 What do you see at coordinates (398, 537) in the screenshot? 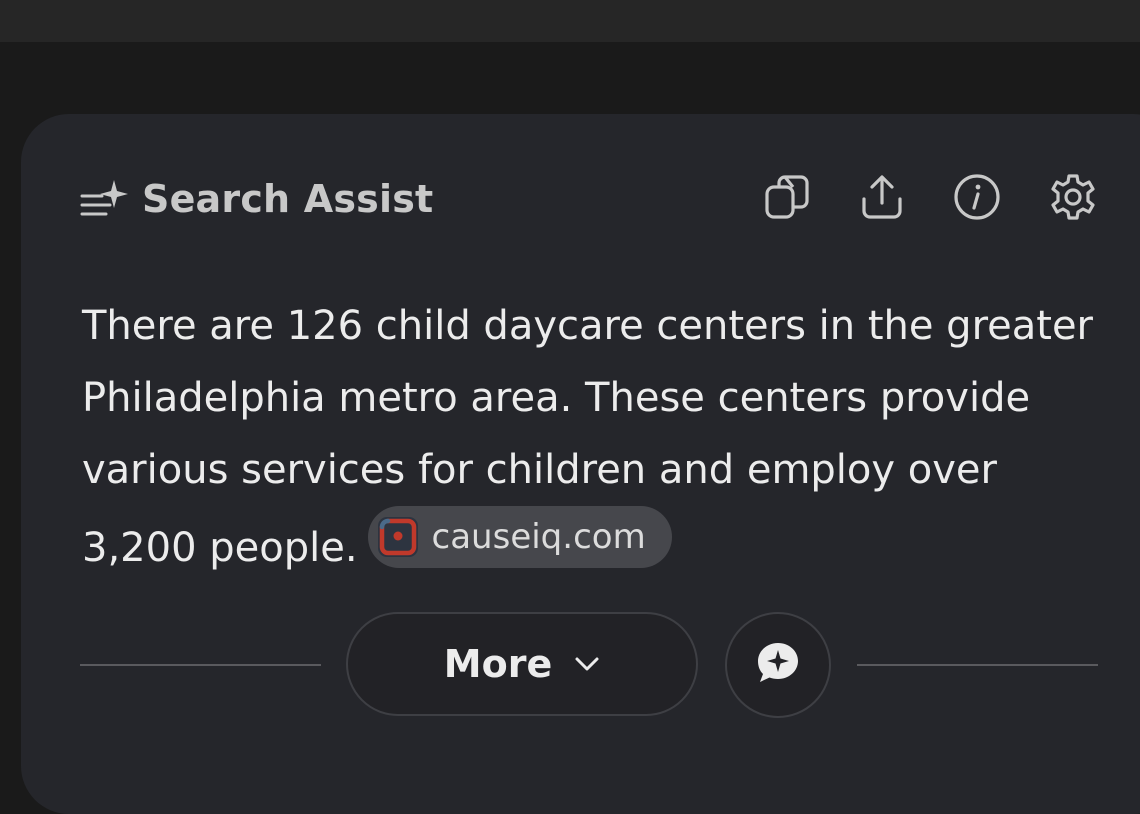
I see `causeiq-favicon` at bounding box center [398, 537].